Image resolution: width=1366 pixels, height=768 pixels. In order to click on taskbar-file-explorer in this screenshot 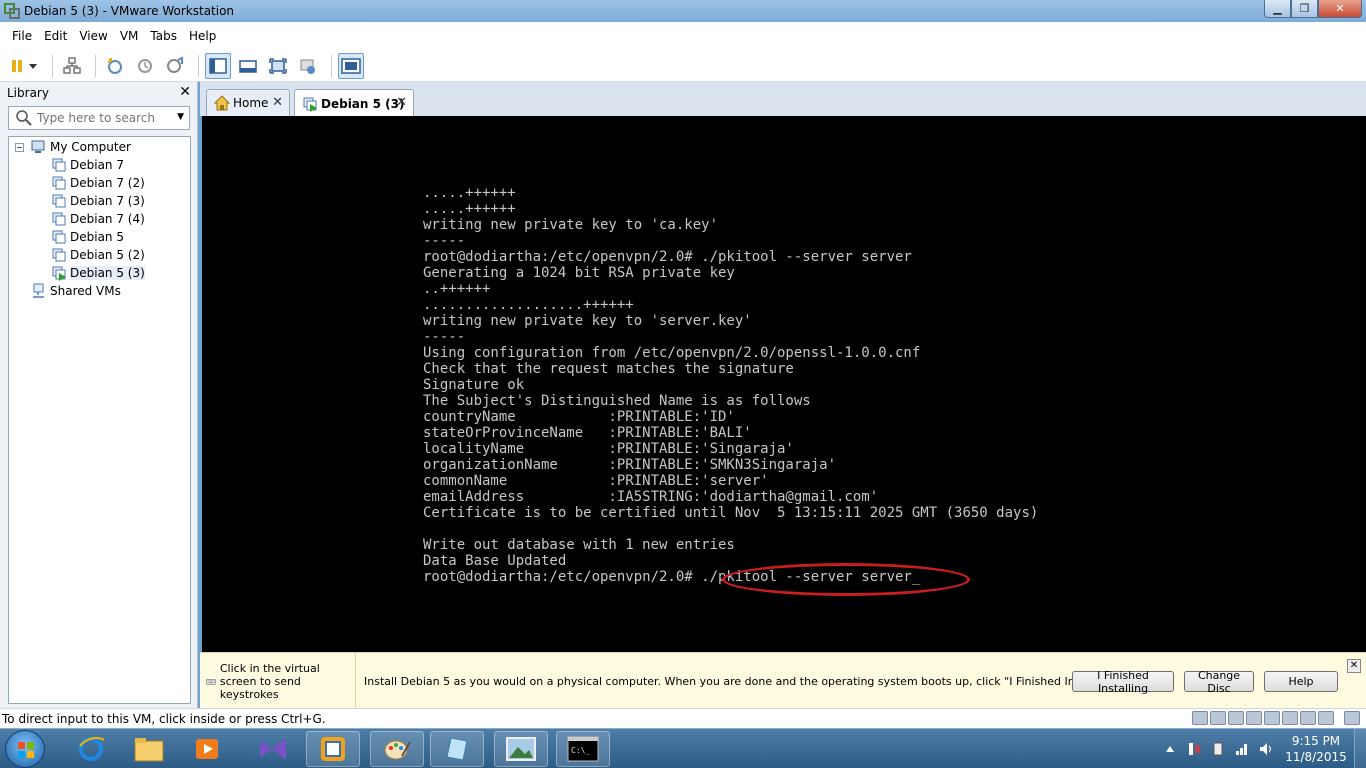, I will do `click(149, 749)`.